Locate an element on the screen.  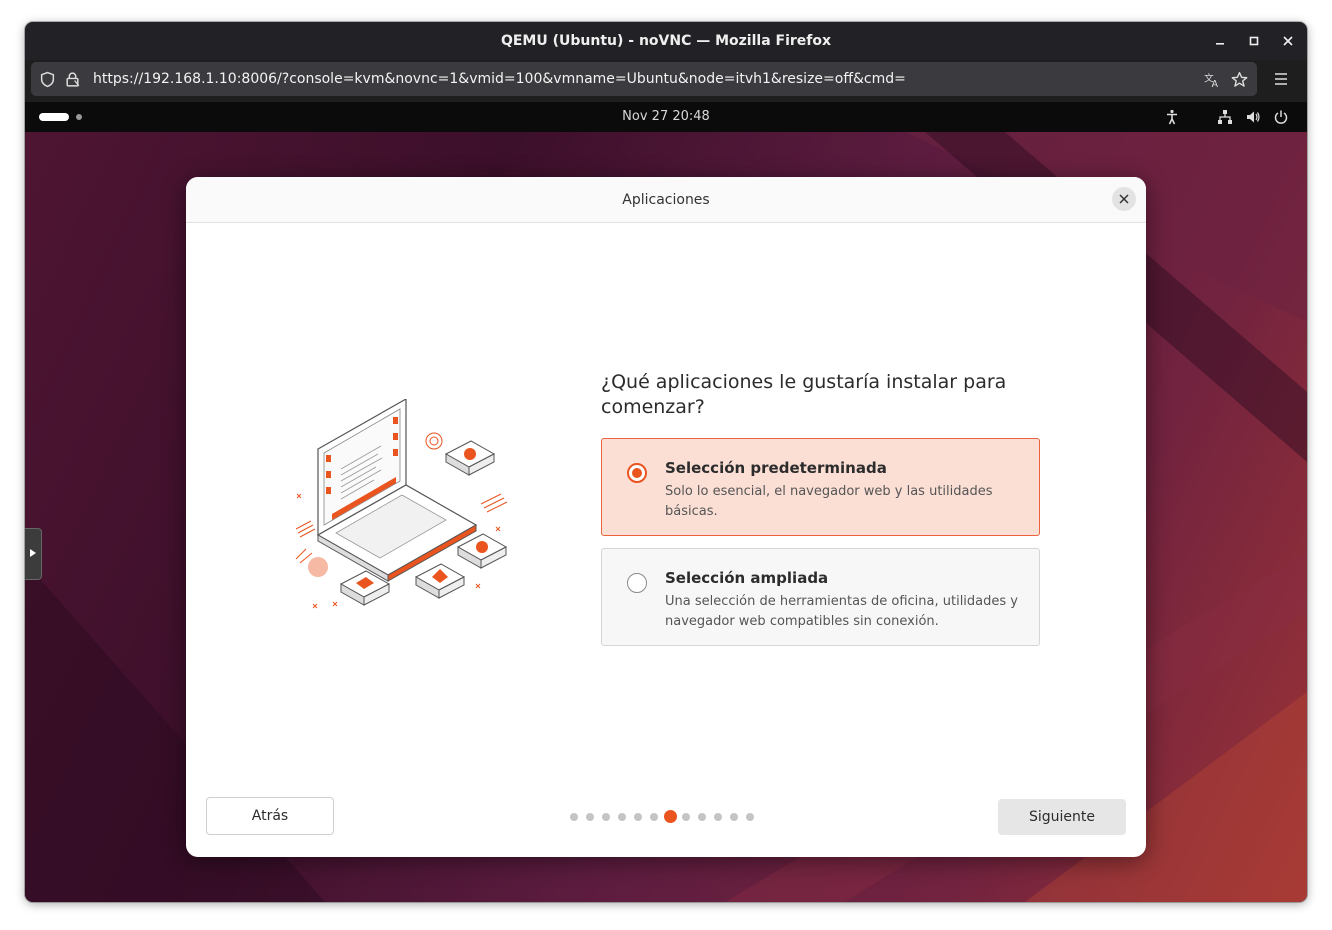
back-button: Atrás is located at coordinates (270, 816).